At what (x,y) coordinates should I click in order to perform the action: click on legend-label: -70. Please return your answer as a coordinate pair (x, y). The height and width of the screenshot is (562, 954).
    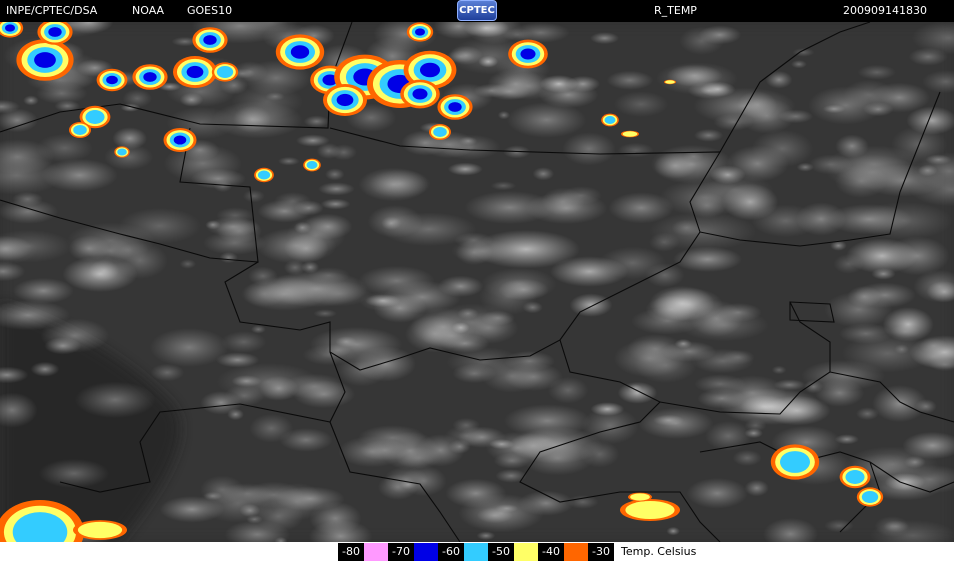
    Looking at the image, I should click on (401, 552).